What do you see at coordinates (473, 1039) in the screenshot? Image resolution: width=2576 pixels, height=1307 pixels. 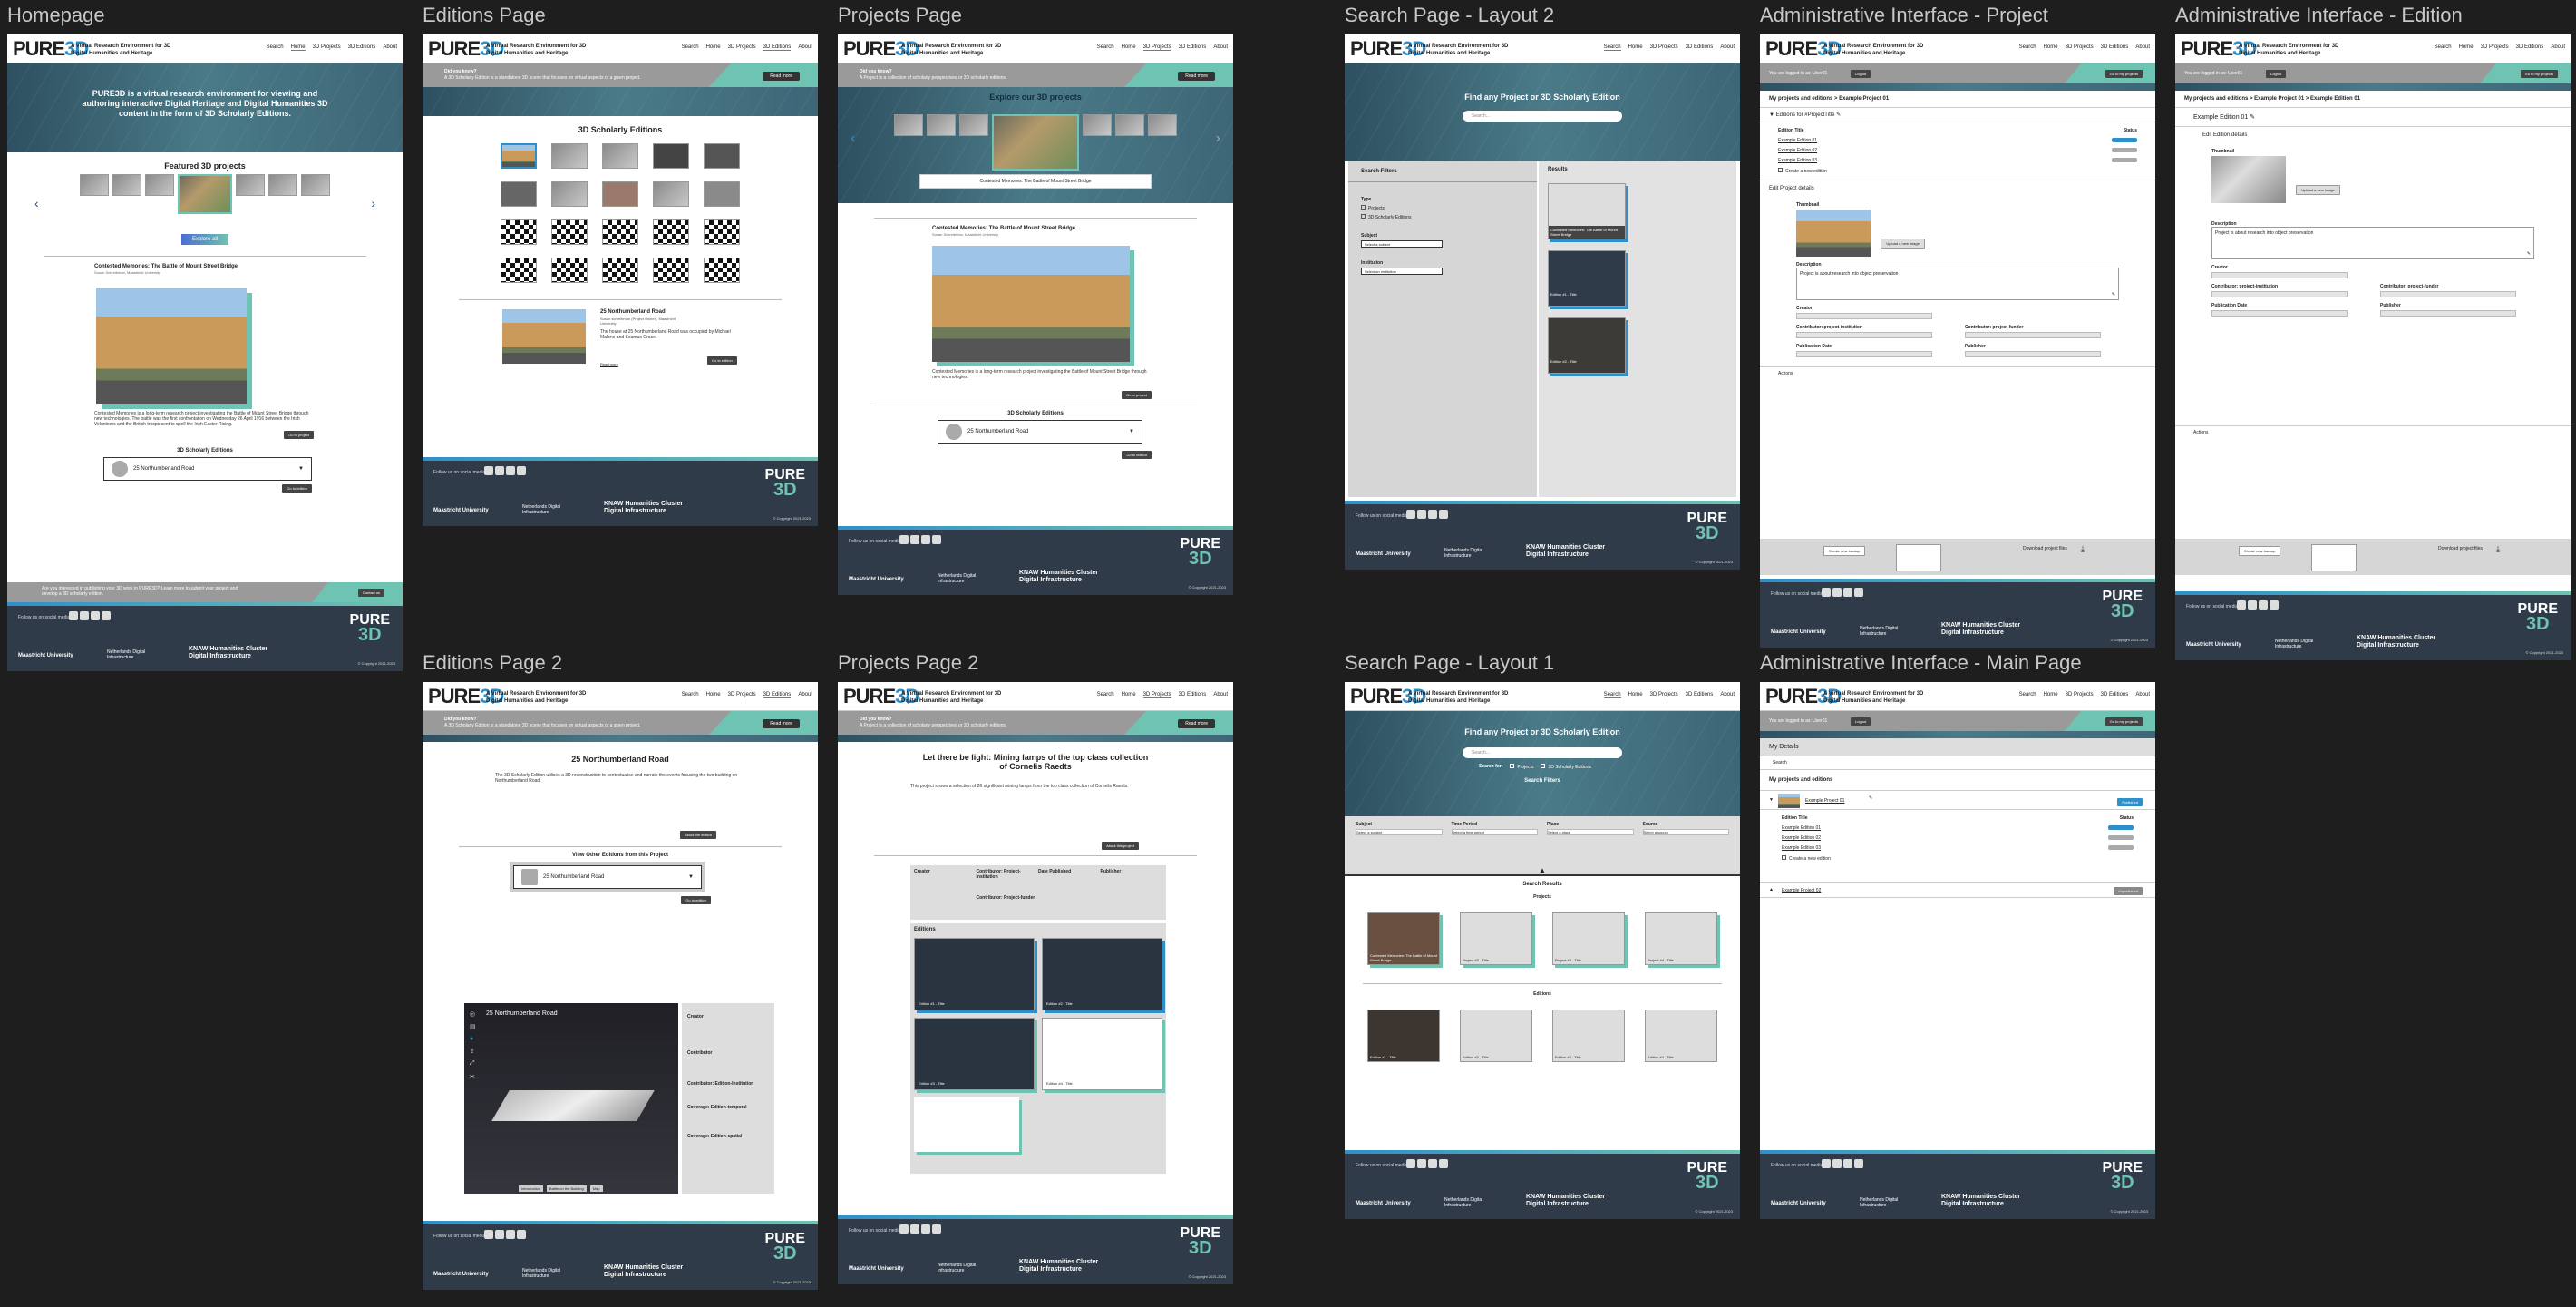 I see `info-icon: ●` at bounding box center [473, 1039].